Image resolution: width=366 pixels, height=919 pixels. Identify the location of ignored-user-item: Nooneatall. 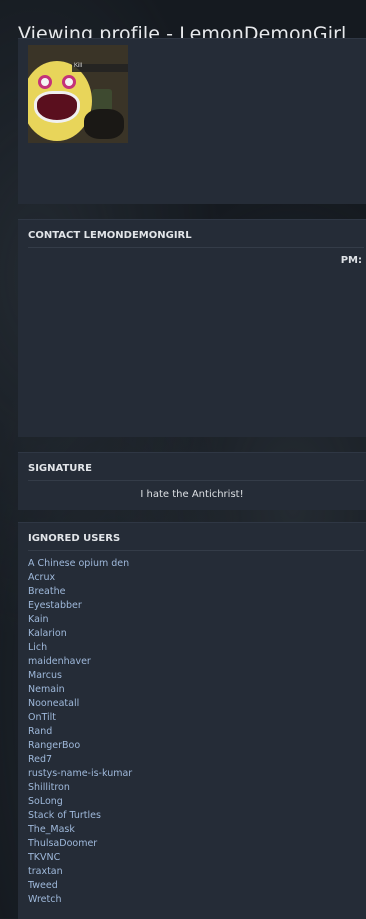
(80, 704).